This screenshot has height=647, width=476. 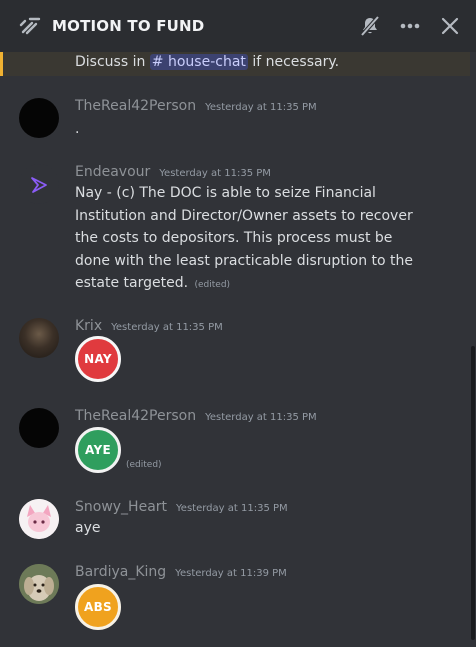 I want to click on timestamp: Yesterday at 11:39 PM, so click(x=231, y=573).